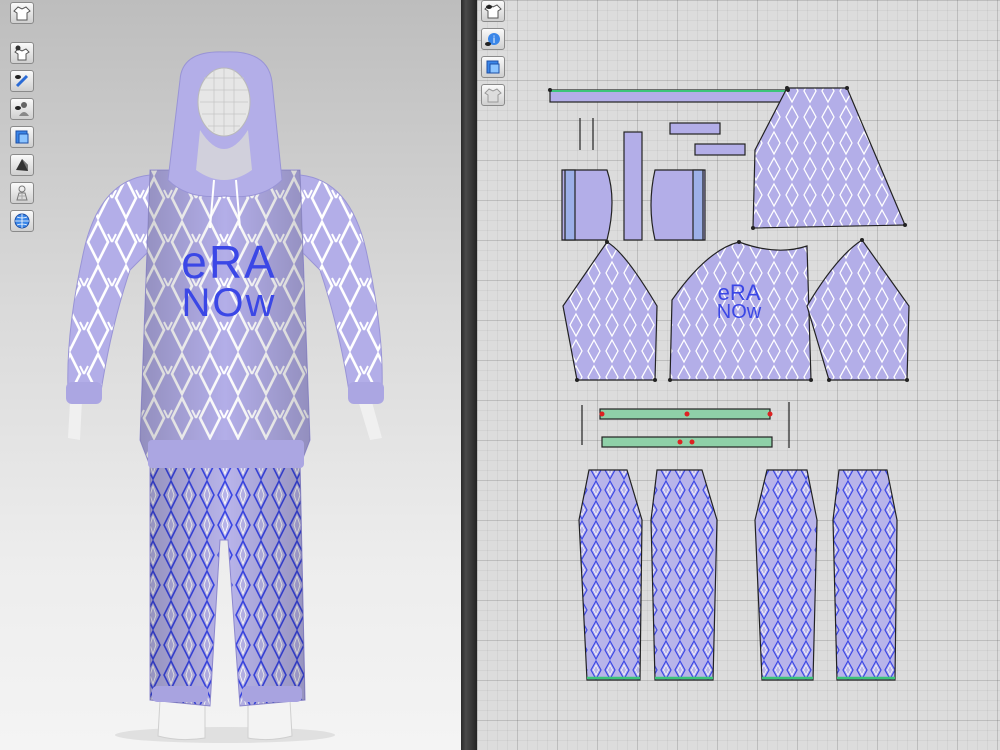  What do you see at coordinates (22, 53) in the screenshot?
I see `show-avatar-icon` at bounding box center [22, 53].